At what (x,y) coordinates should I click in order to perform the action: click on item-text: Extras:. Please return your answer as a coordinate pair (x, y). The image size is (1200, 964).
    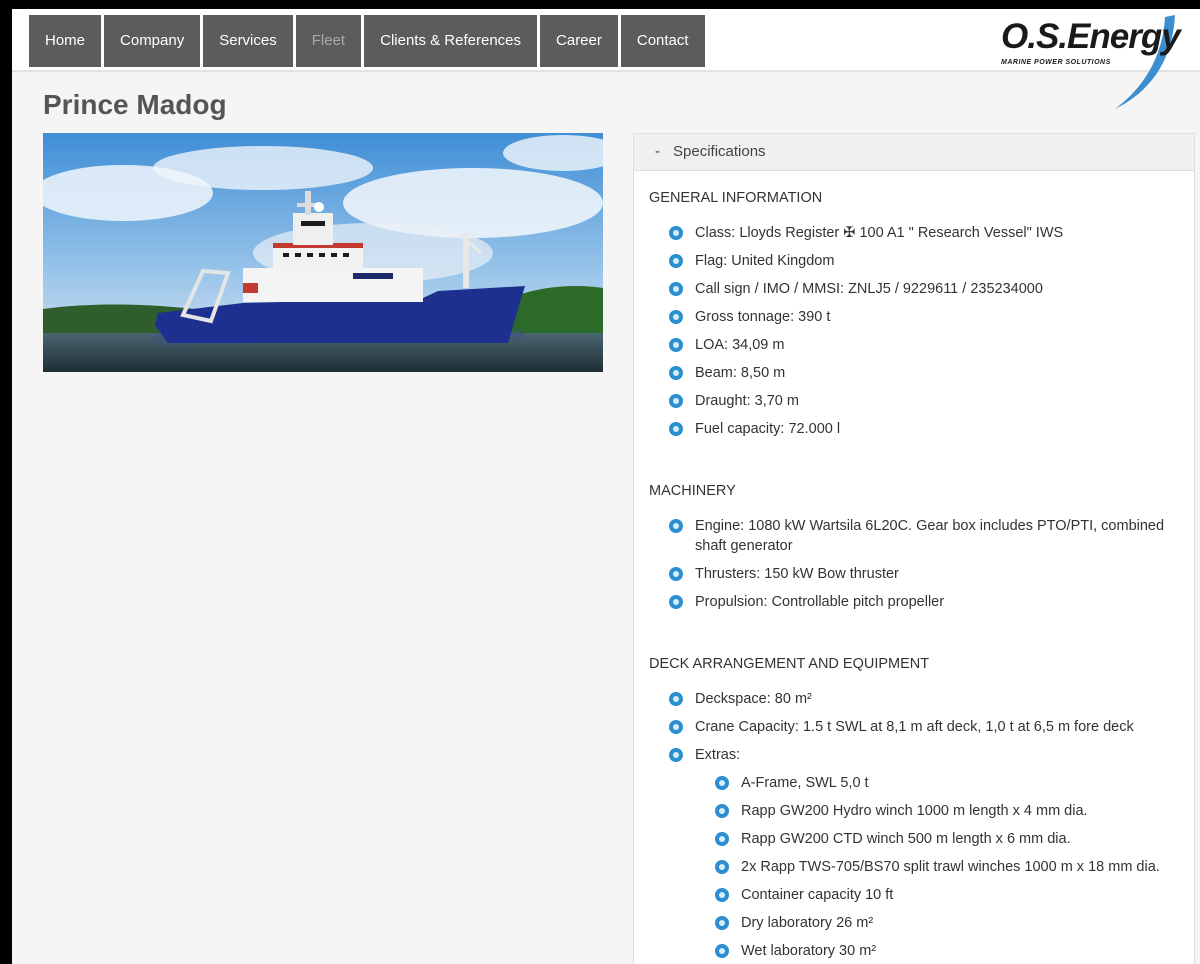
    Looking at the image, I should click on (718, 755).